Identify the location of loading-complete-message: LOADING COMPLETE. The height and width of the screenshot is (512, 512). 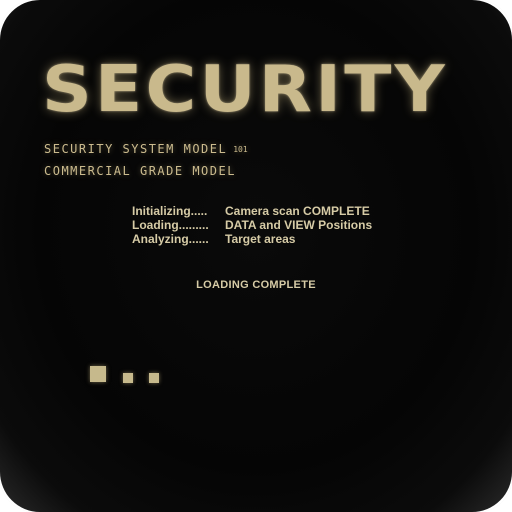
(256, 285).